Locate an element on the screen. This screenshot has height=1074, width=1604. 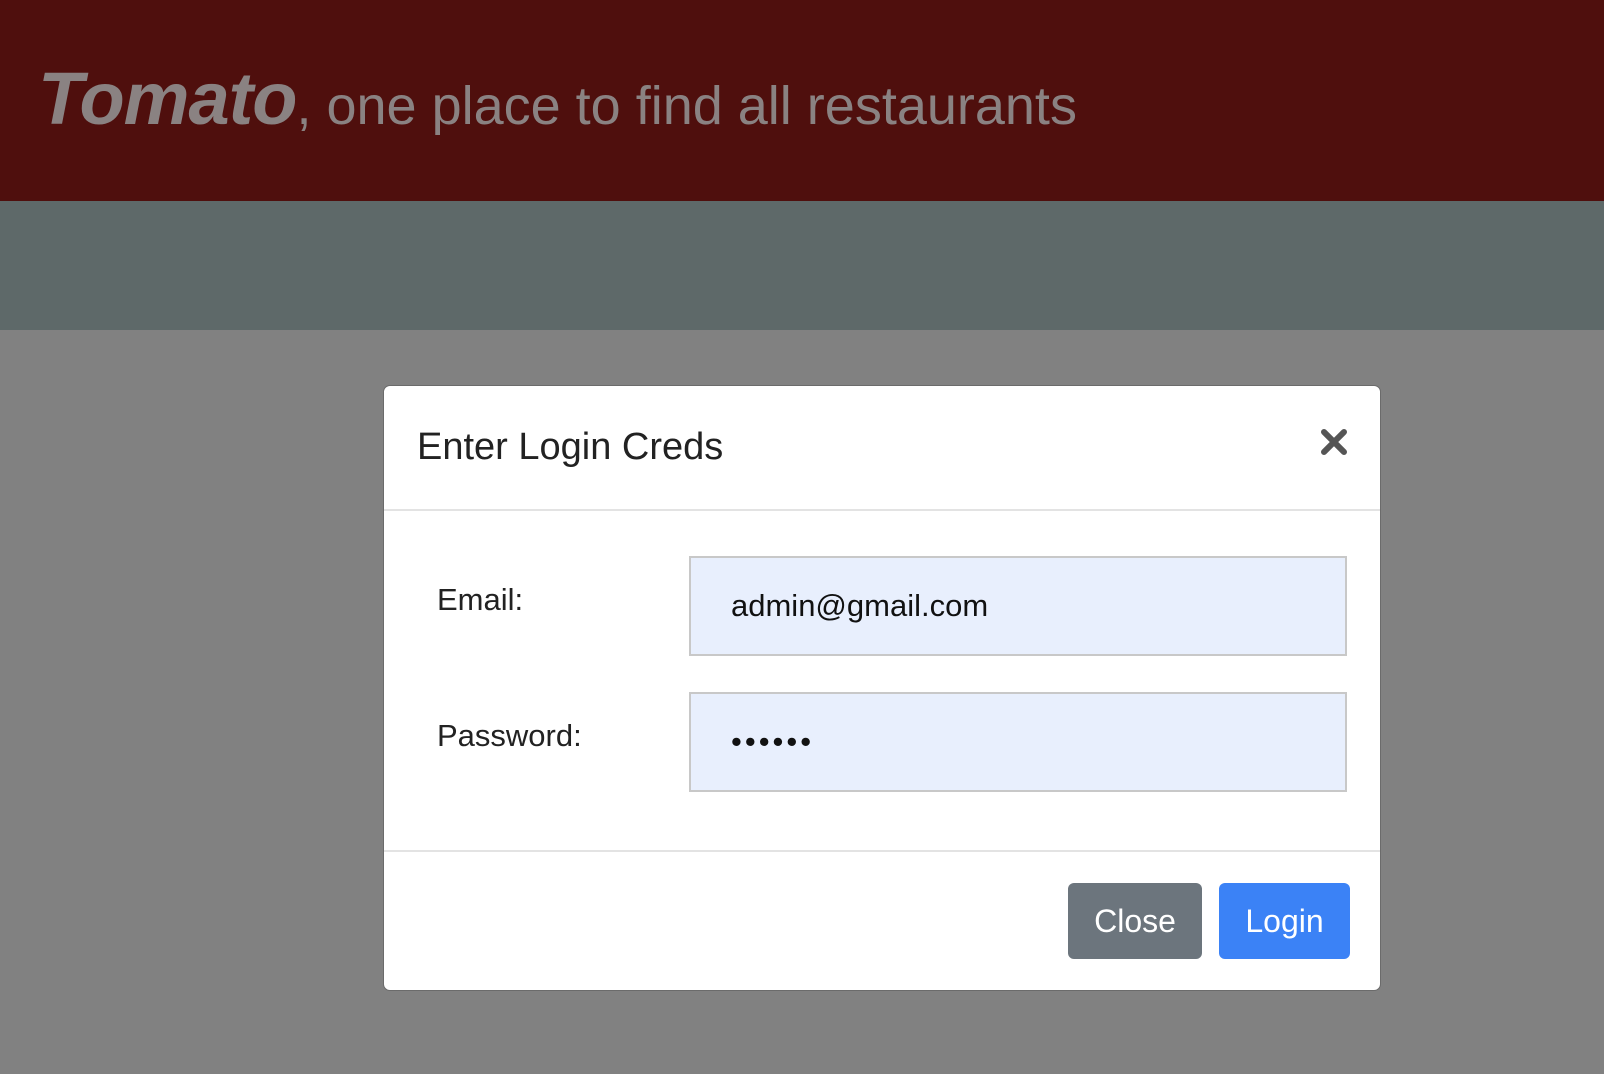
close-icon is located at coordinates (1334, 442).